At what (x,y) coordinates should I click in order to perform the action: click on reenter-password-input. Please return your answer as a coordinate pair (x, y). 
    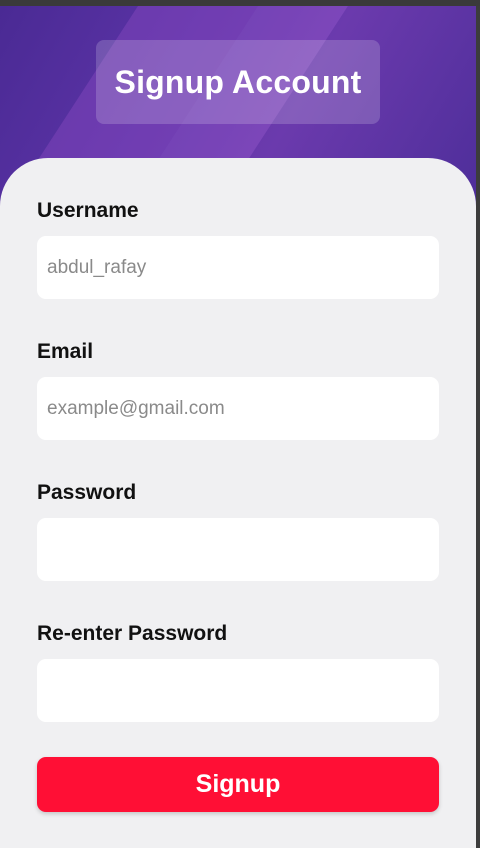
    Looking at the image, I should click on (238, 690).